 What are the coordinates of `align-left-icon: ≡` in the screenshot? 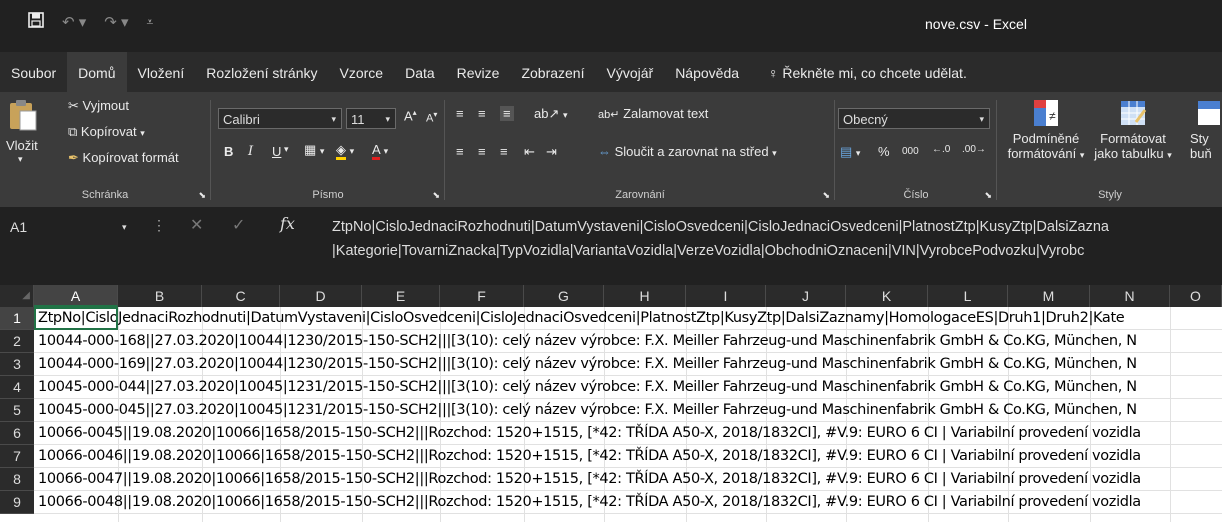 It's located at (460, 151).